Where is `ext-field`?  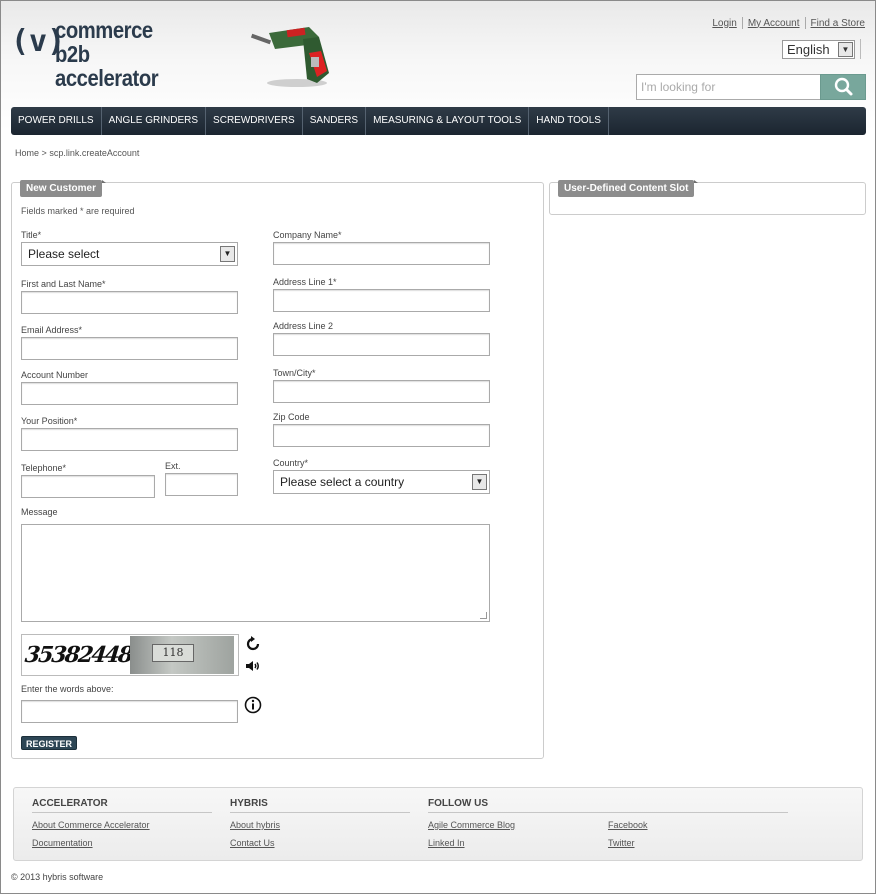 ext-field is located at coordinates (201, 484).